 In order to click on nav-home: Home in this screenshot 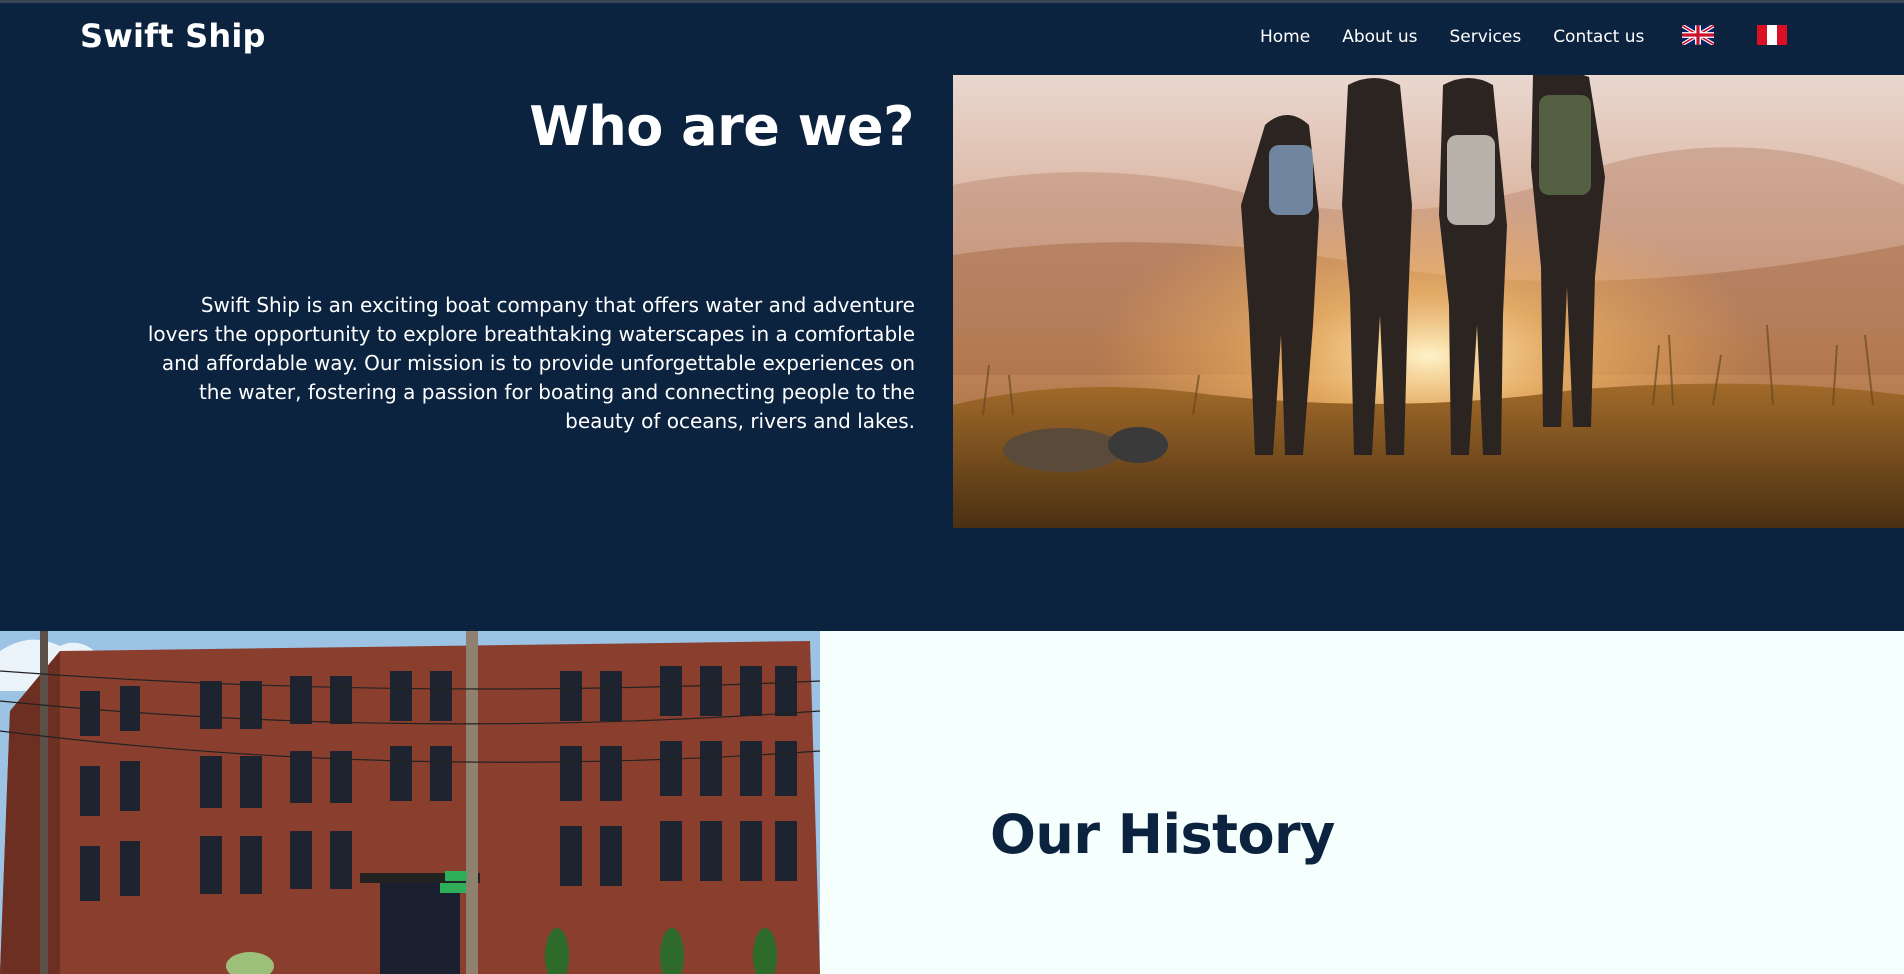, I will do `click(1285, 37)`.